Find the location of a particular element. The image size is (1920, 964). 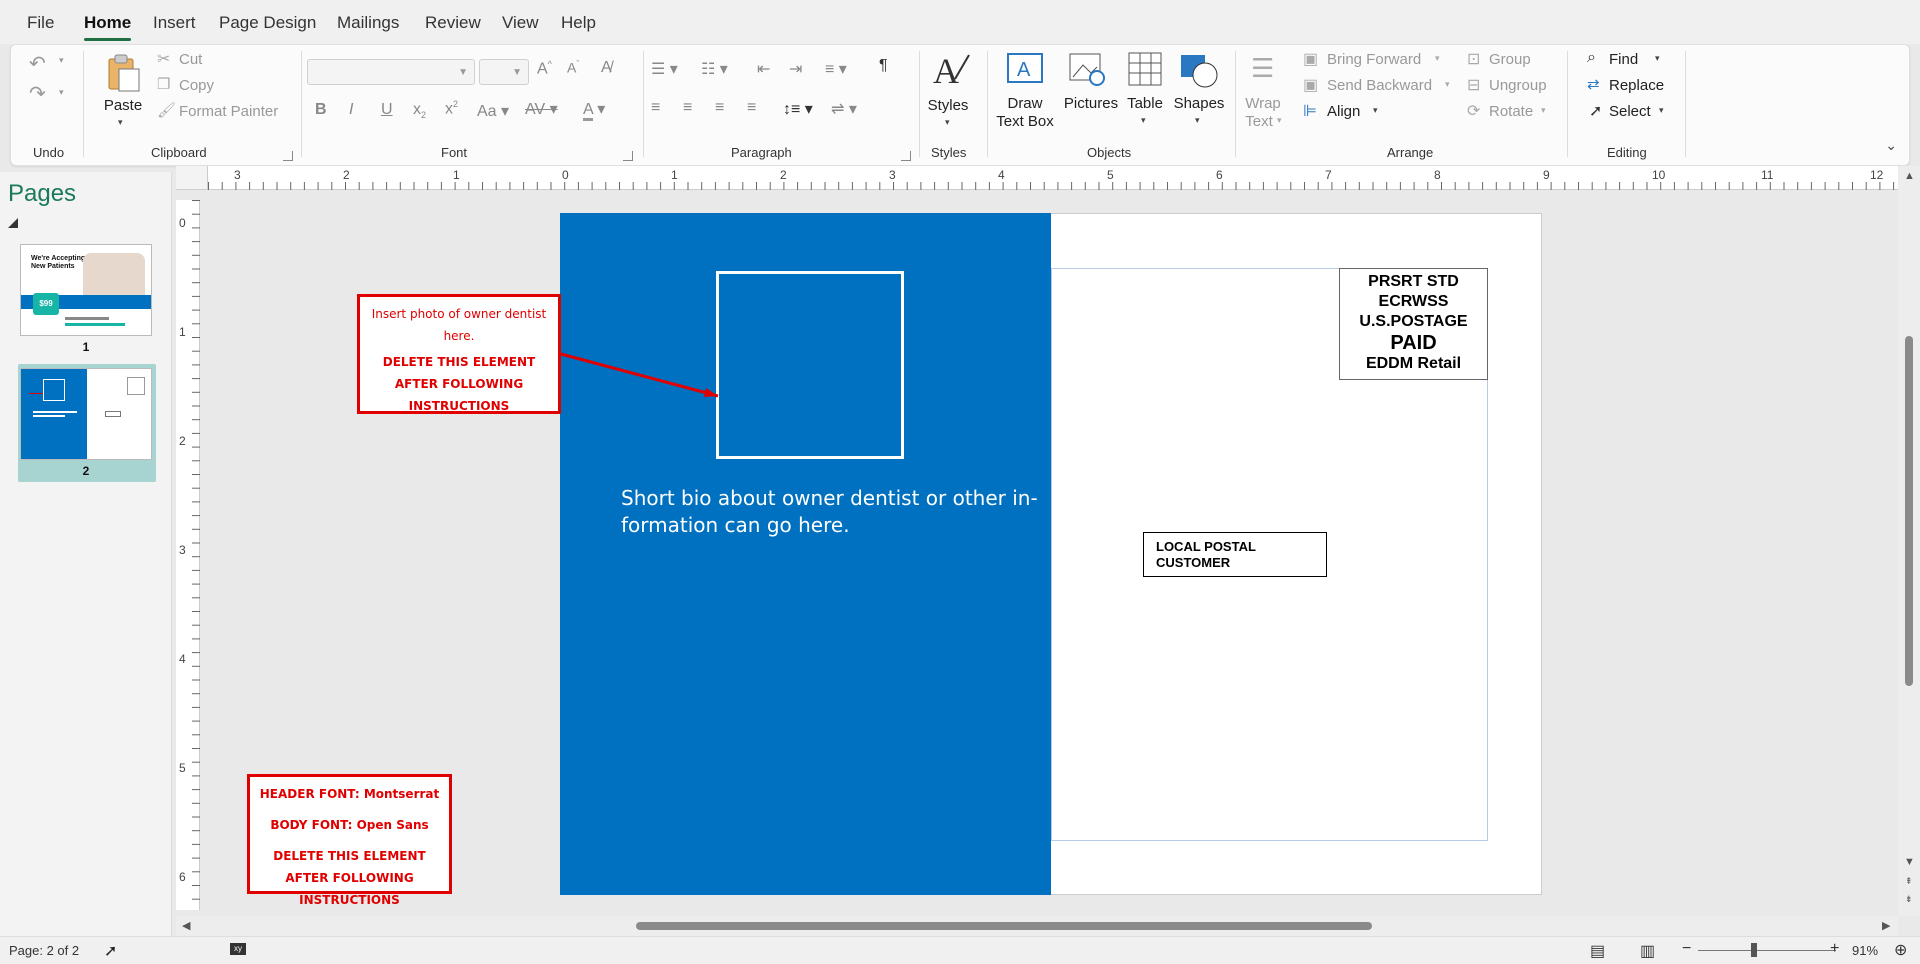

numbering-icon: ☷ ▾ is located at coordinates (714, 69).